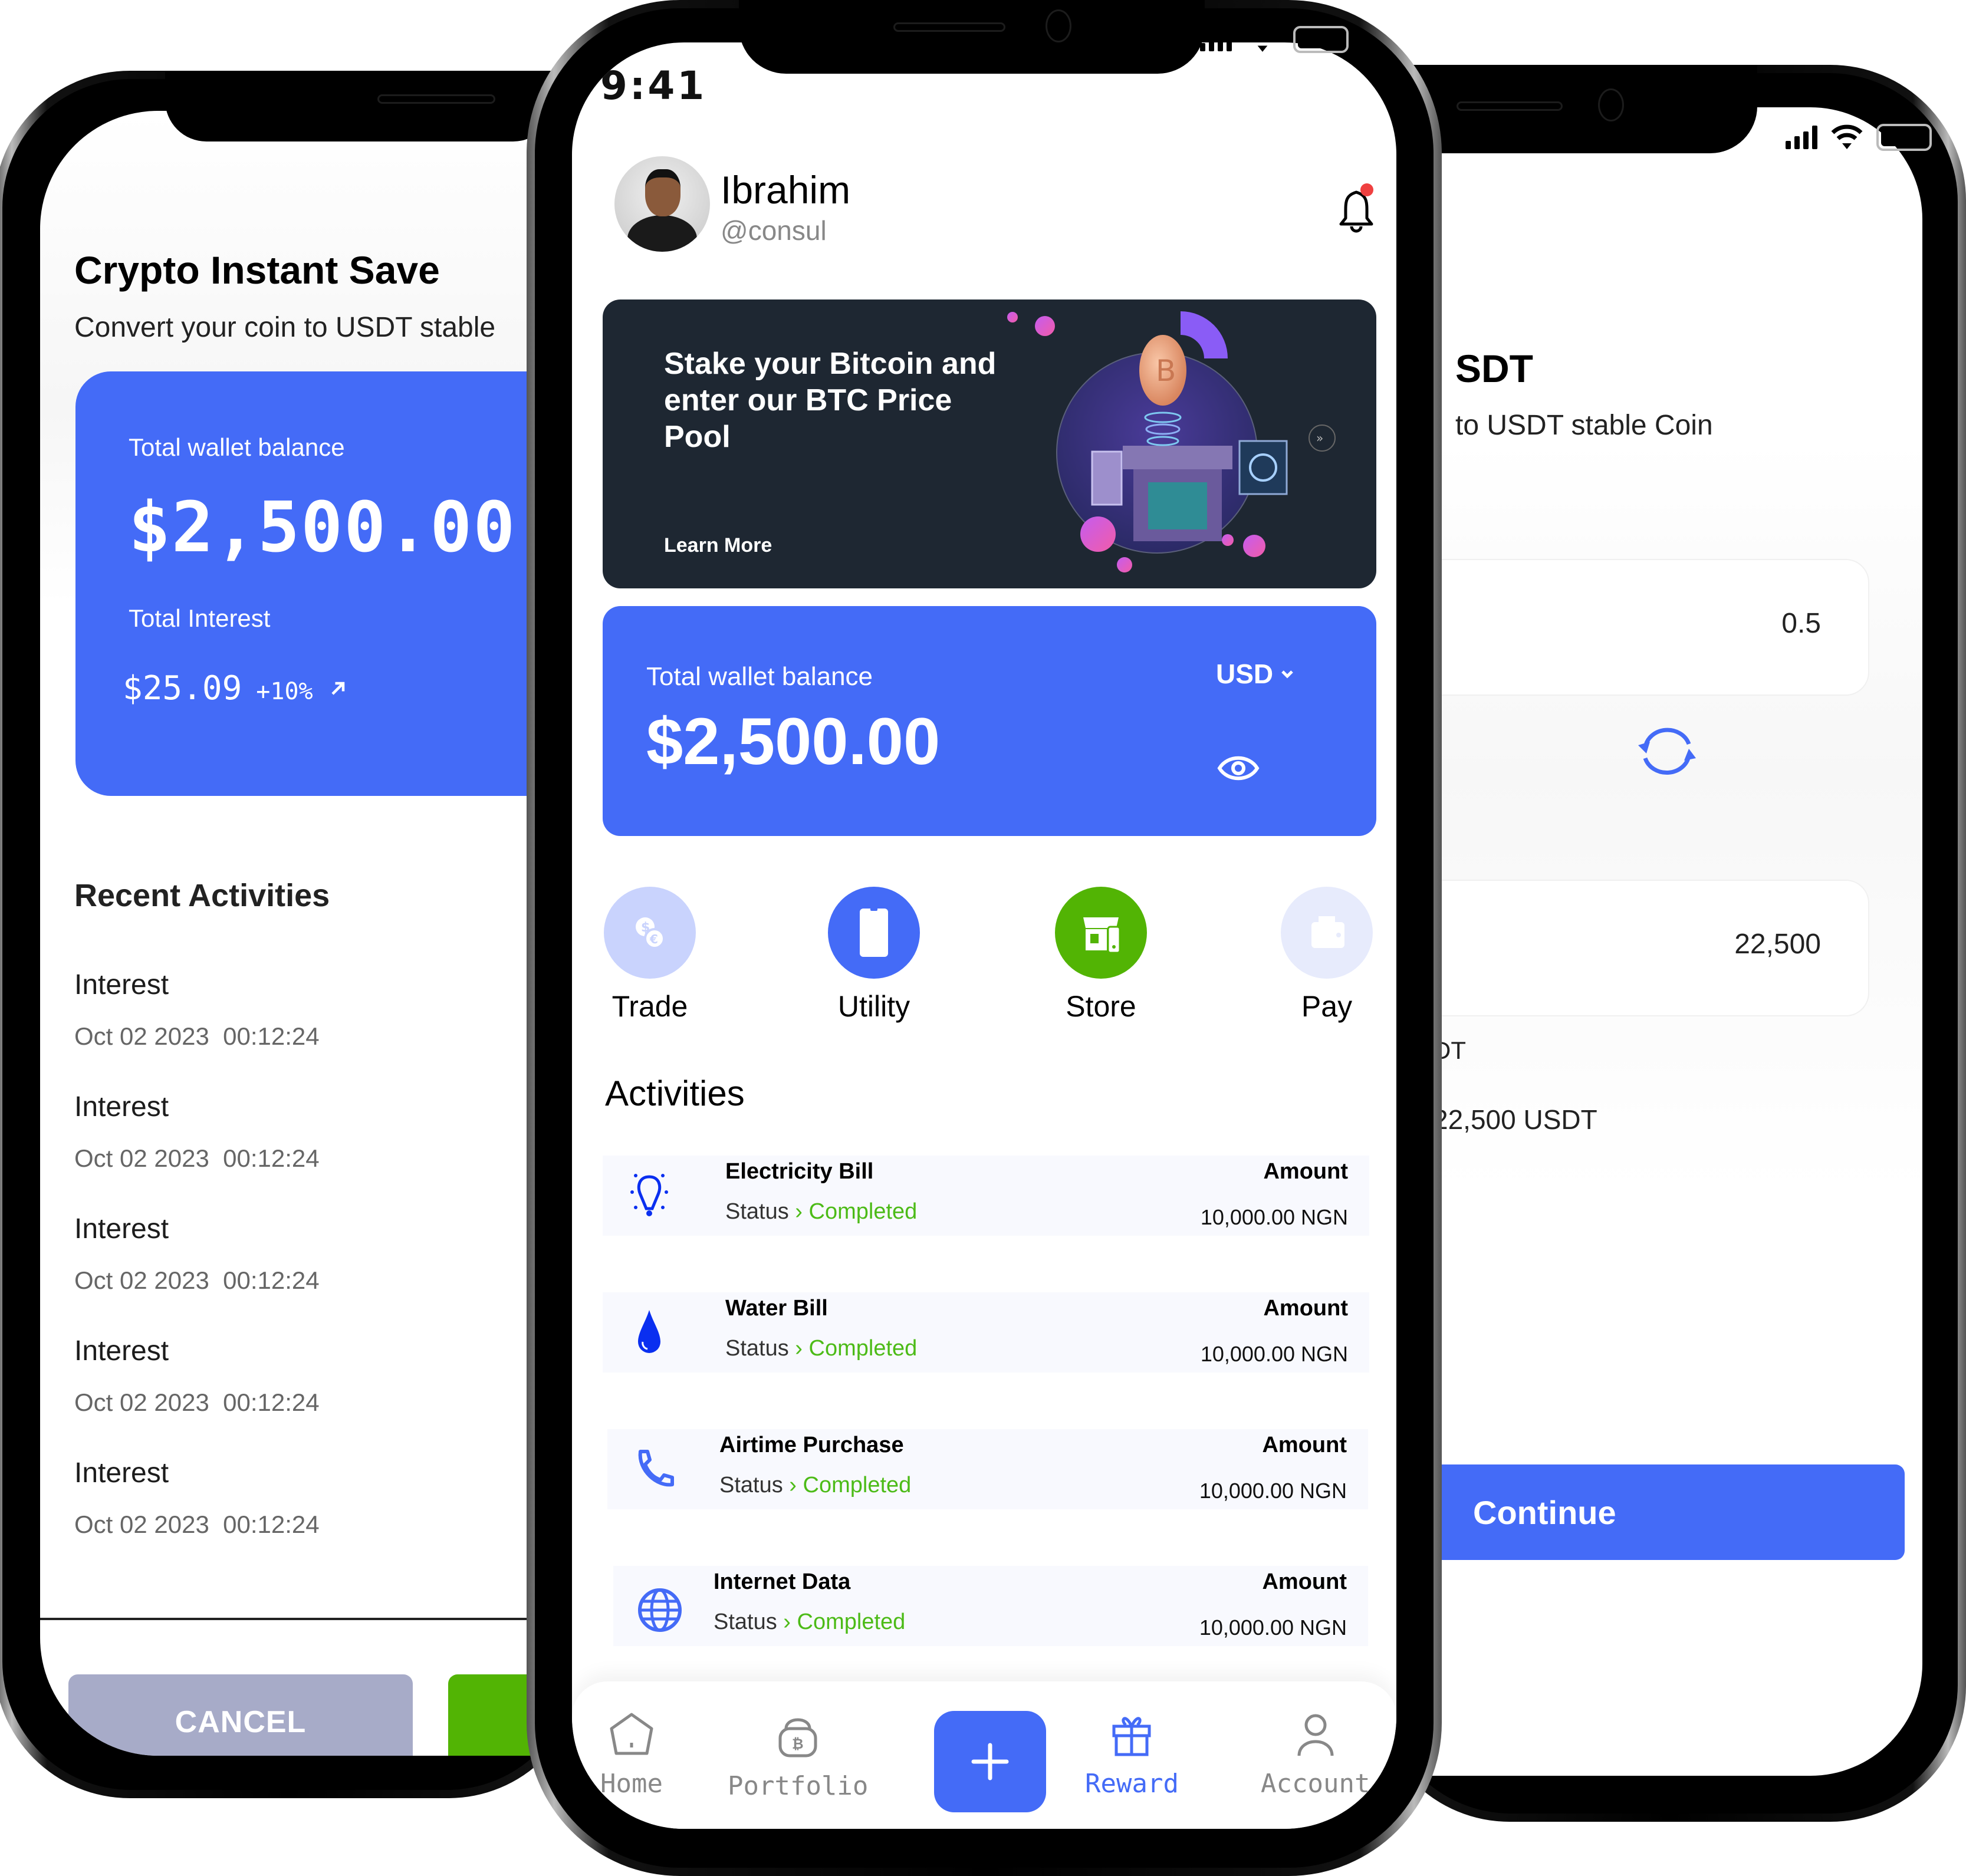  What do you see at coordinates (798, 1756) in the screenshot?
I see `nav-portfolio: ₿ Portfolio` at bounding box center [798, 1756].